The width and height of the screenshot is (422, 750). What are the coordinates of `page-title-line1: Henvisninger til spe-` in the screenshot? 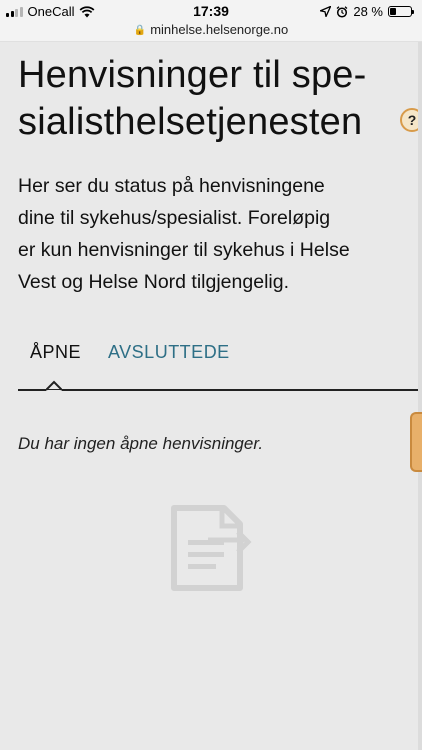 It's located at (192, 75).